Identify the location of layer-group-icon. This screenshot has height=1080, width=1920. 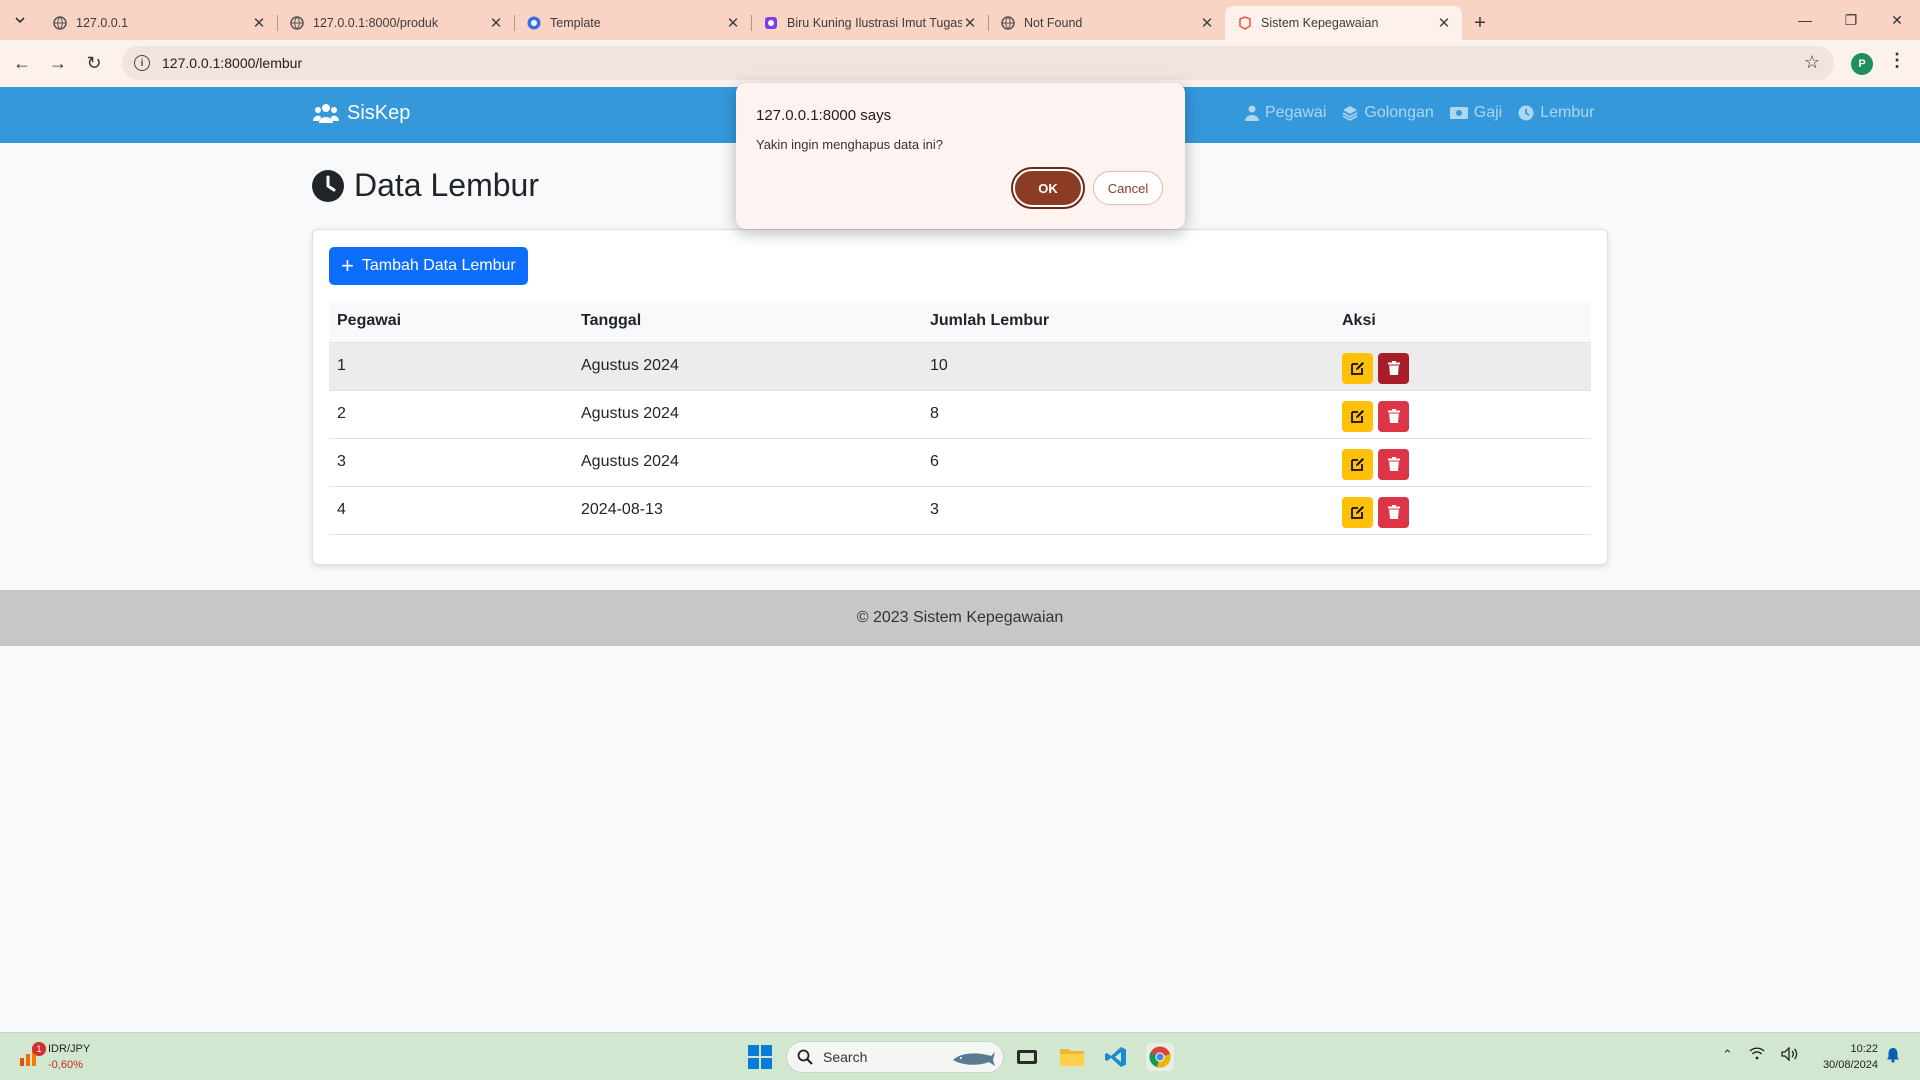
(1350, 113).